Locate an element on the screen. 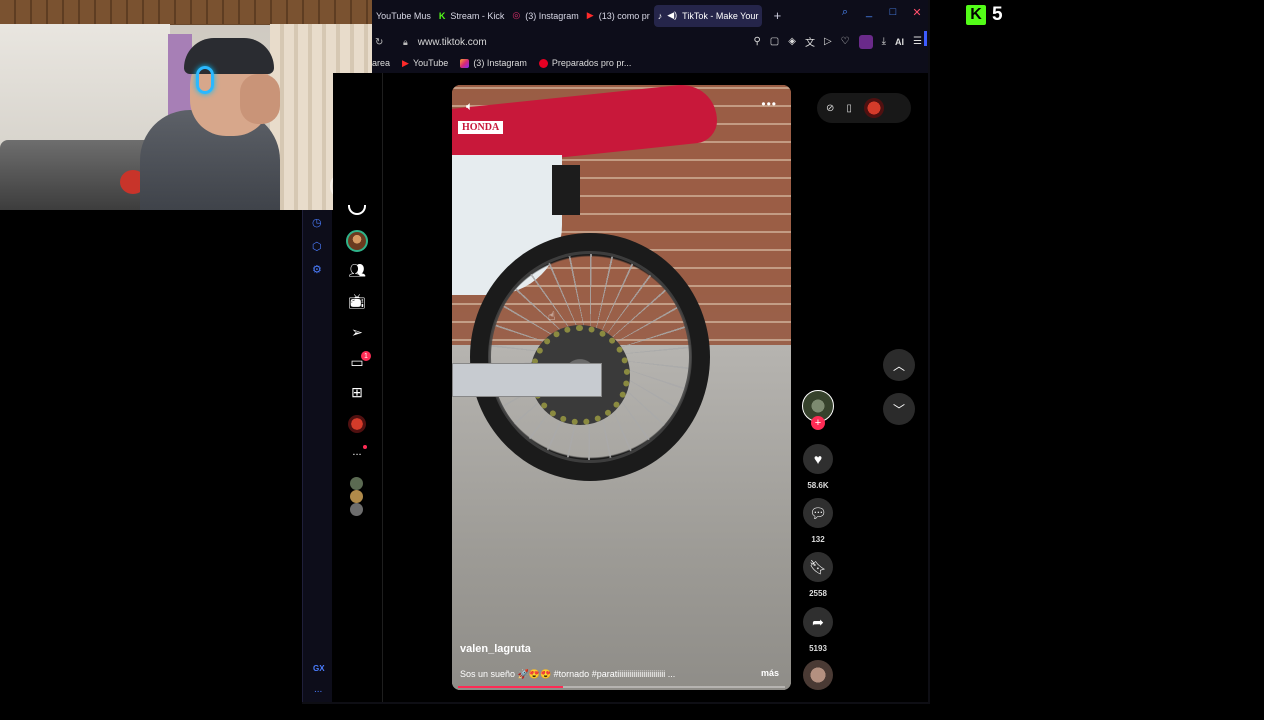 The height and width of the screenshot is (720, 1264). instagram-icon is located at coordinates (465, 63).